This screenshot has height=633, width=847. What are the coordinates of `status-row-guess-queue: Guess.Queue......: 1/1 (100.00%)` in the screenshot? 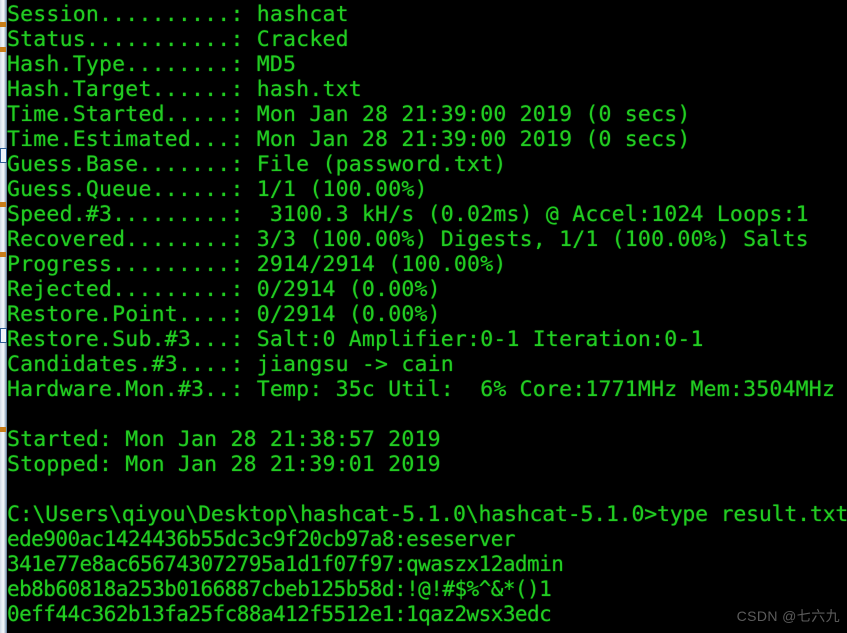 It's located at (217, 189).